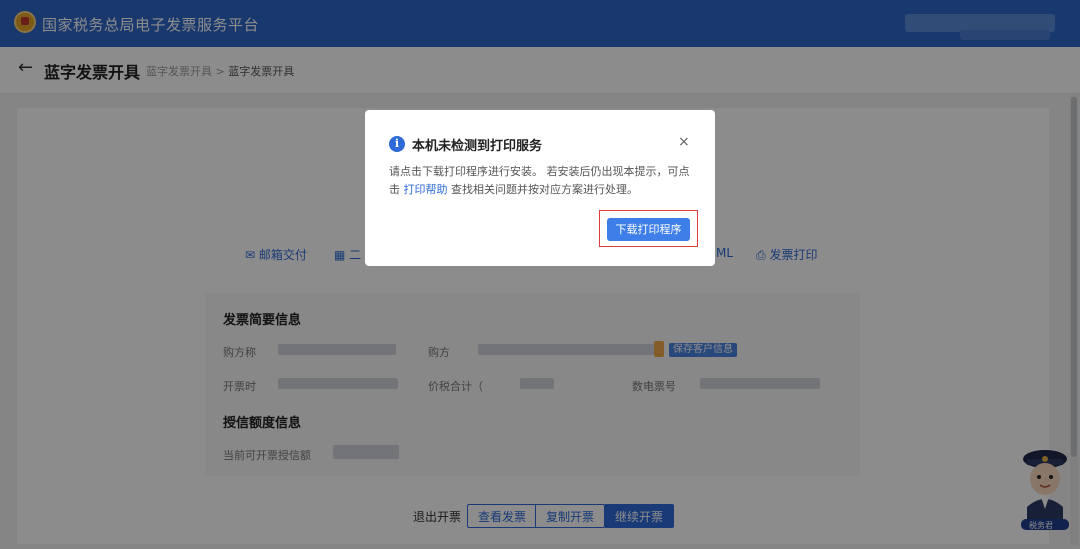  I want to click on info-icon: i, so click(397, 144).